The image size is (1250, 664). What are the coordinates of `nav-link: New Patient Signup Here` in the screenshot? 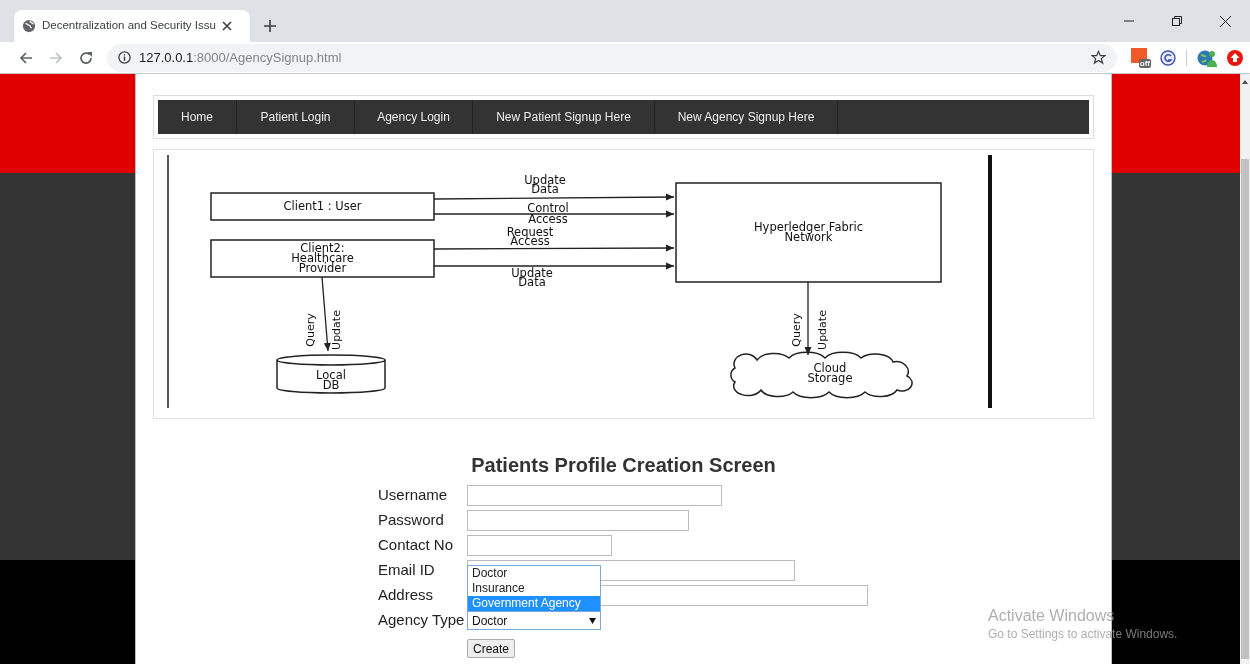 It's located at (564, 117).